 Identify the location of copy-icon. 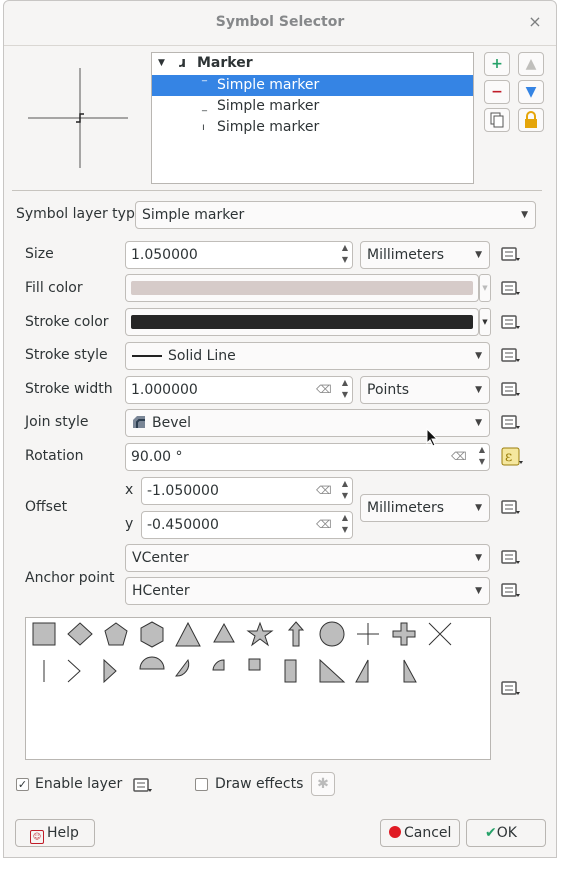
(497, 120).